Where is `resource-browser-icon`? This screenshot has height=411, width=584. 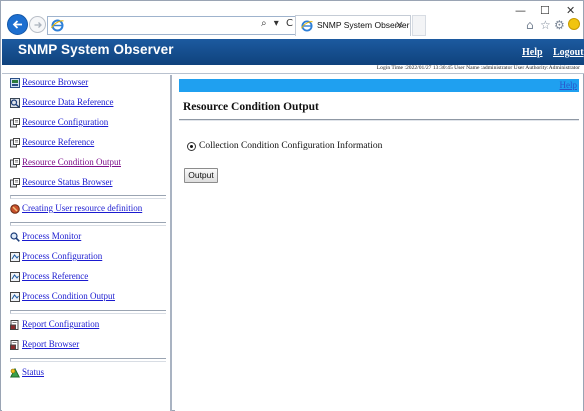 resource-browser-icon is located at coordinates (15, 83).